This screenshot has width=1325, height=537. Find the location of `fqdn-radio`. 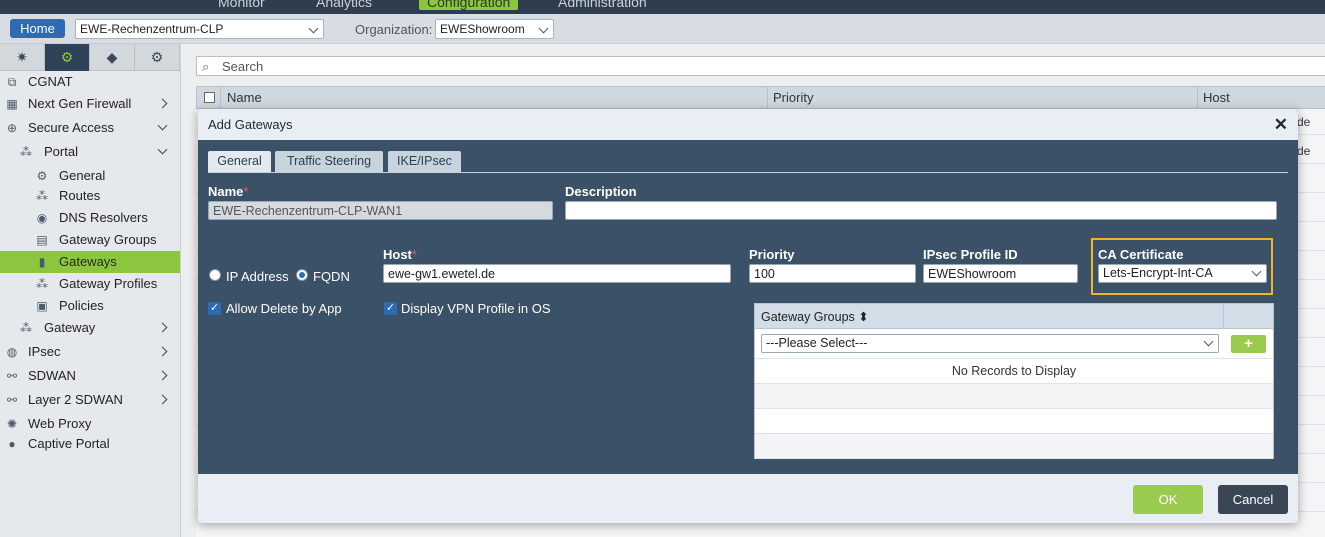

fqdn-radio is located at coordinates (302, 275).